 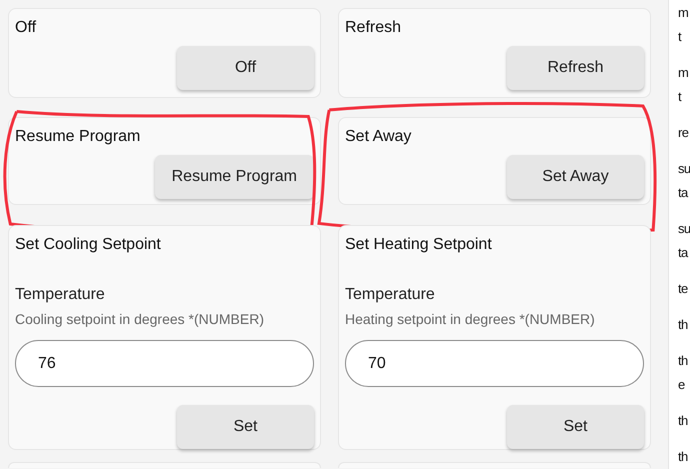 What do you see at coordinates (683, 373) in the screenshot?
I see `side-text: th e` at bounding box center [683, 373].